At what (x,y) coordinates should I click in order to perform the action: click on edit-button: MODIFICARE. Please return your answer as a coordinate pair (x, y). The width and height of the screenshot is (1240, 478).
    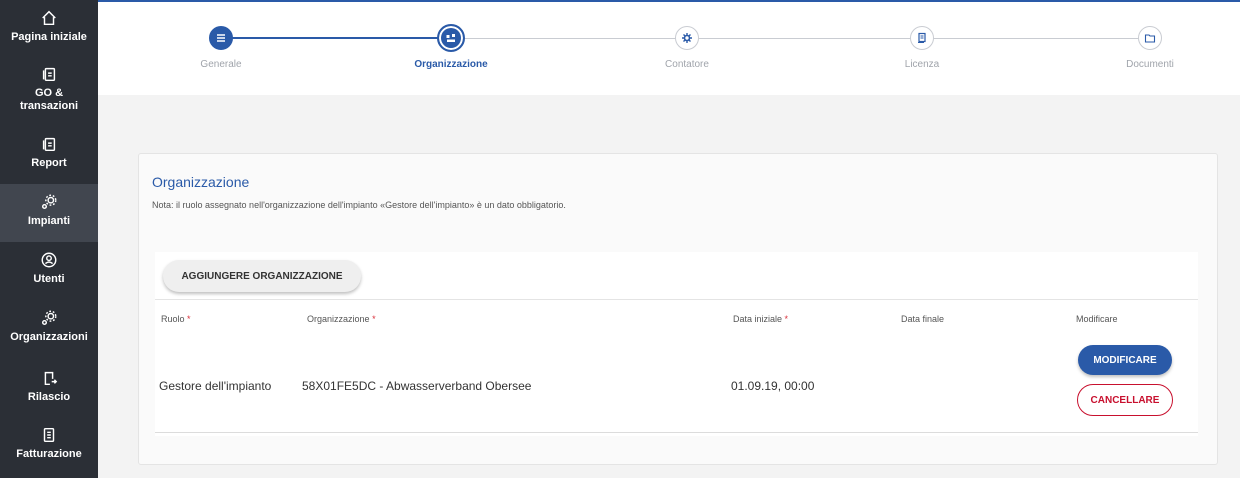
    Looking at the image, I should click on (1125, 360).